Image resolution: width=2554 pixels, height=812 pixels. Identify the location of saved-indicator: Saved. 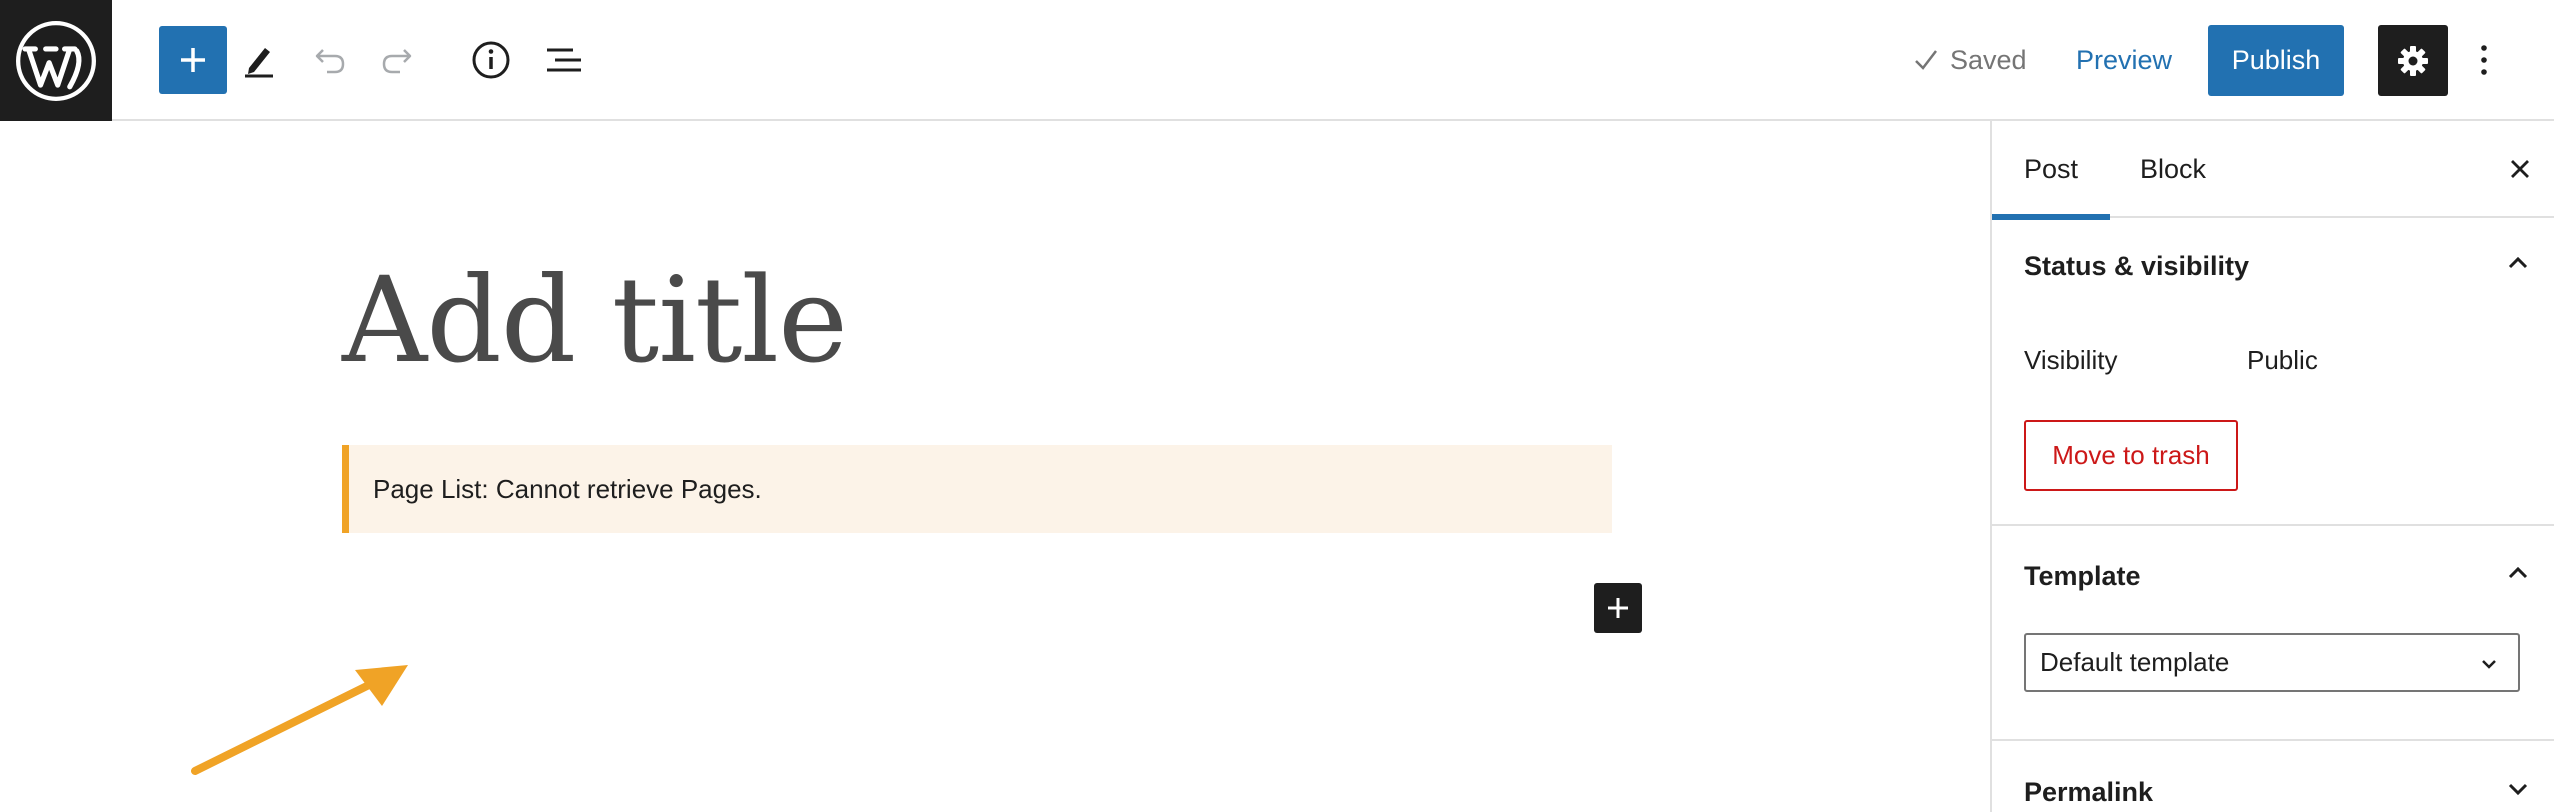
(1969, 60).